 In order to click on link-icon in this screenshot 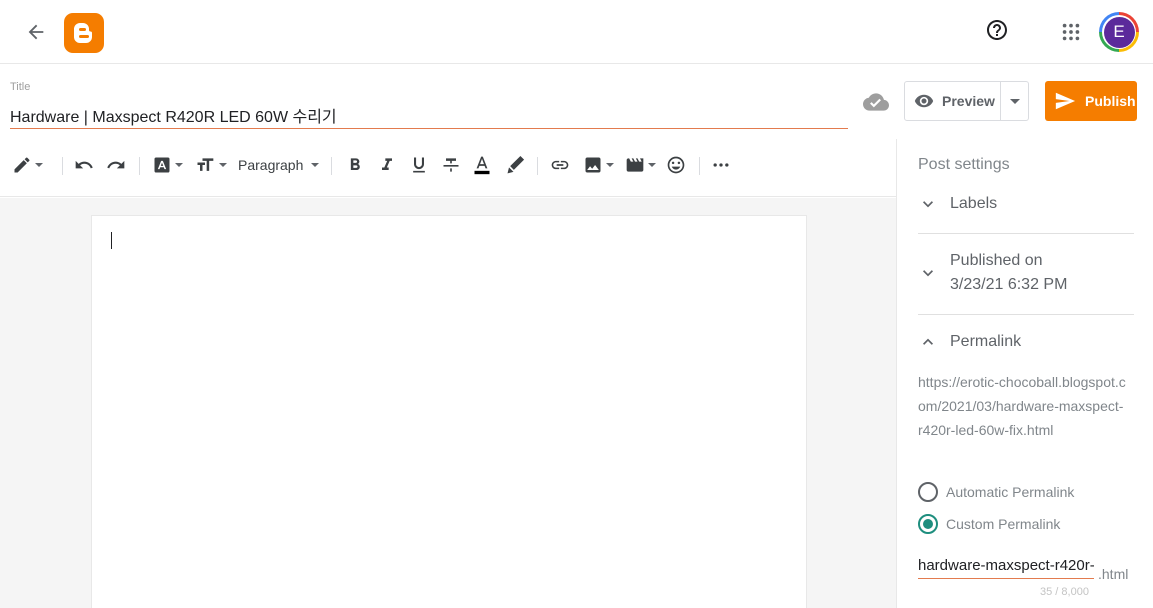, I will do `click(560, 165)`.